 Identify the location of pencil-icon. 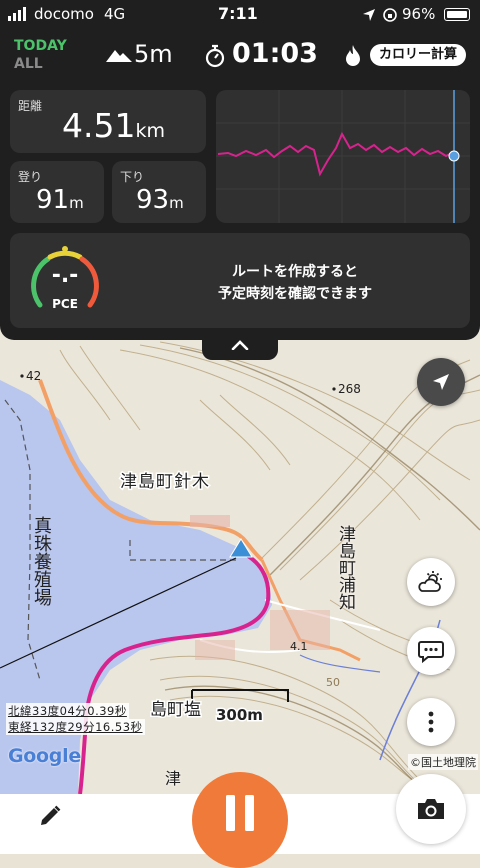
(51, 815).